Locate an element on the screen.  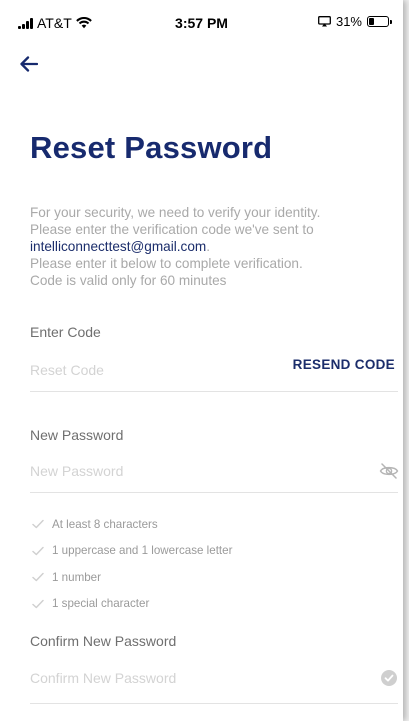
confirm-password-label: Confirm New Password is located at coordinates (103, 641).